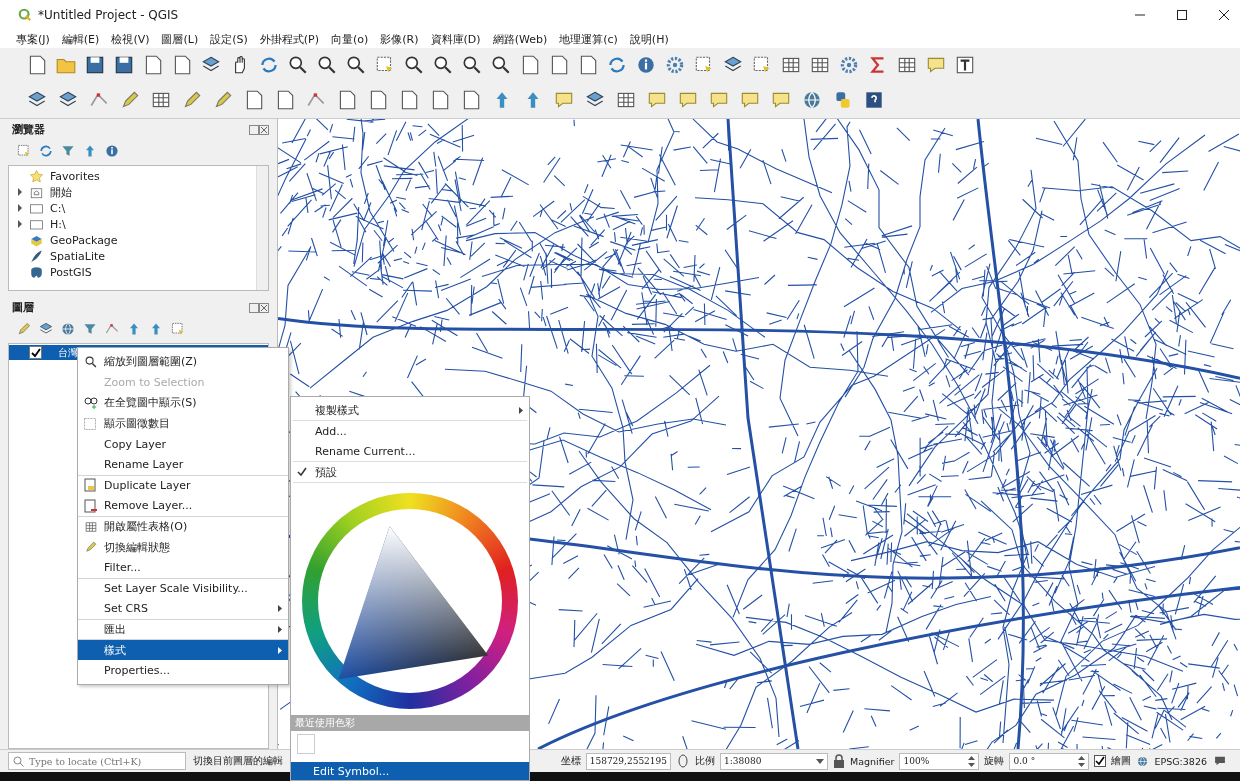  Describe the element at coordinates (61, 192) in the screenshot. I see `browser-item: 開始` at that location.